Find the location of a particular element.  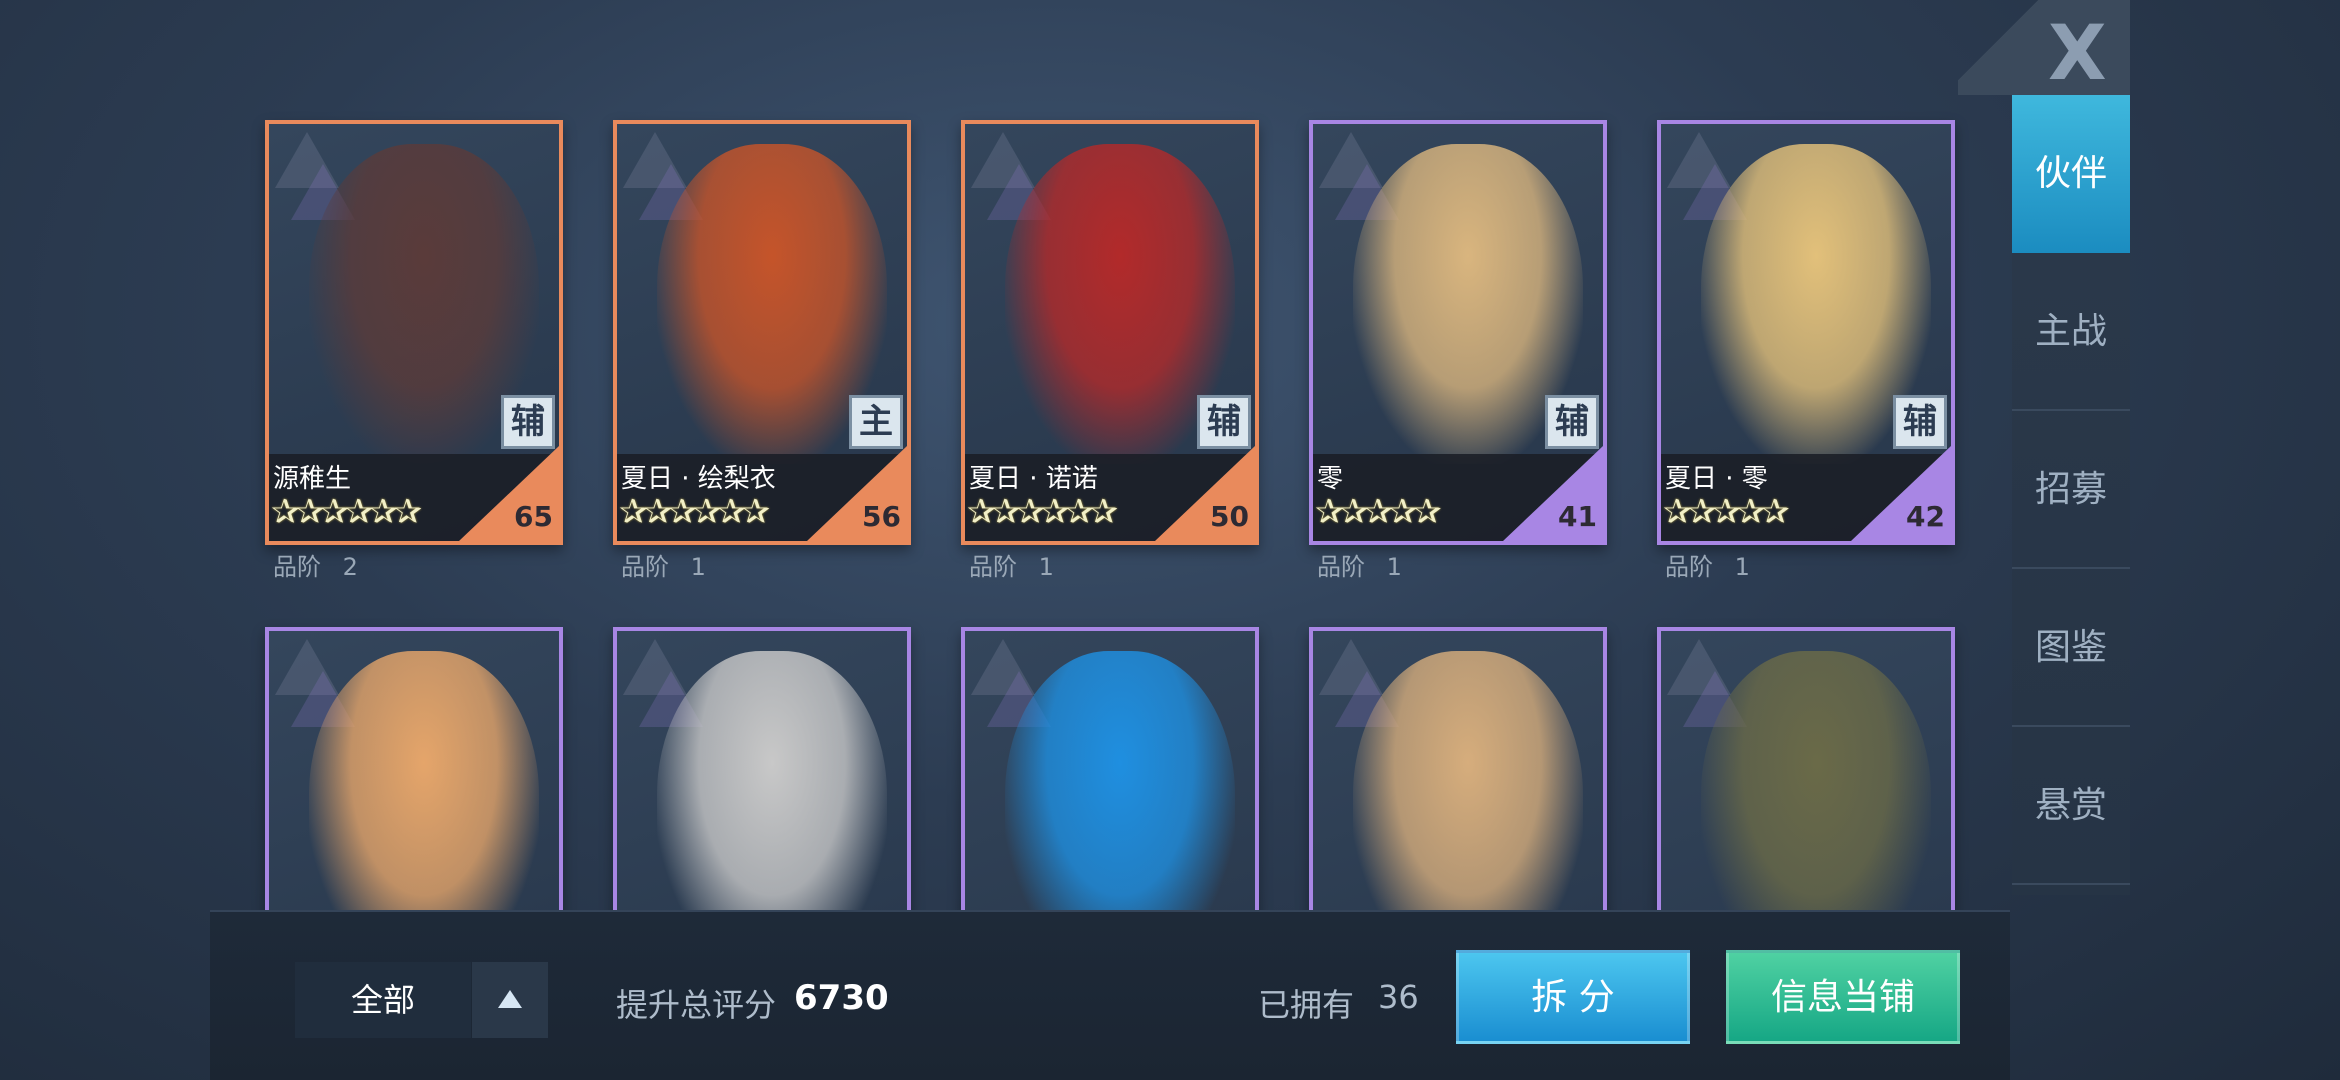

chevron-up-icon is located at coordinates (510, 999).